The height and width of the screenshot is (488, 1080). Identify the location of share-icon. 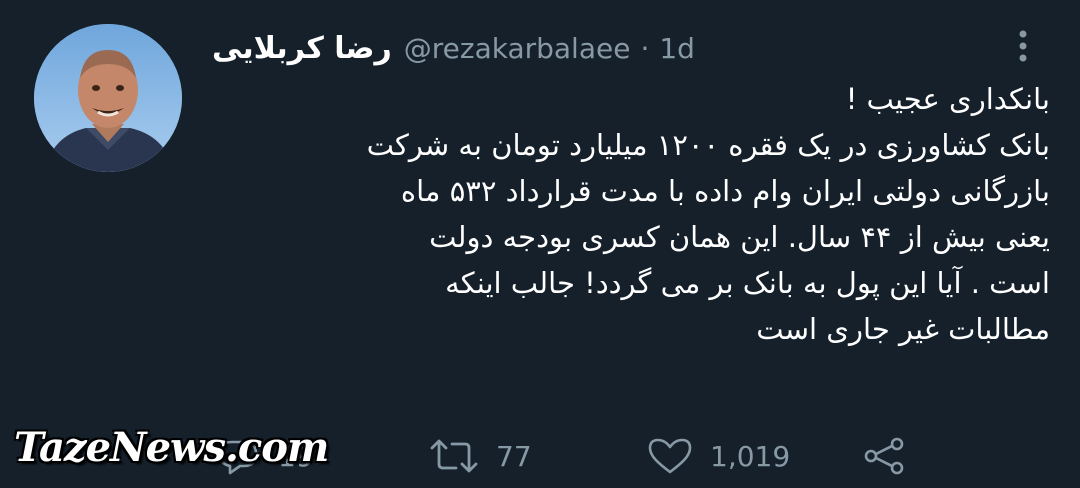
(884, 456).